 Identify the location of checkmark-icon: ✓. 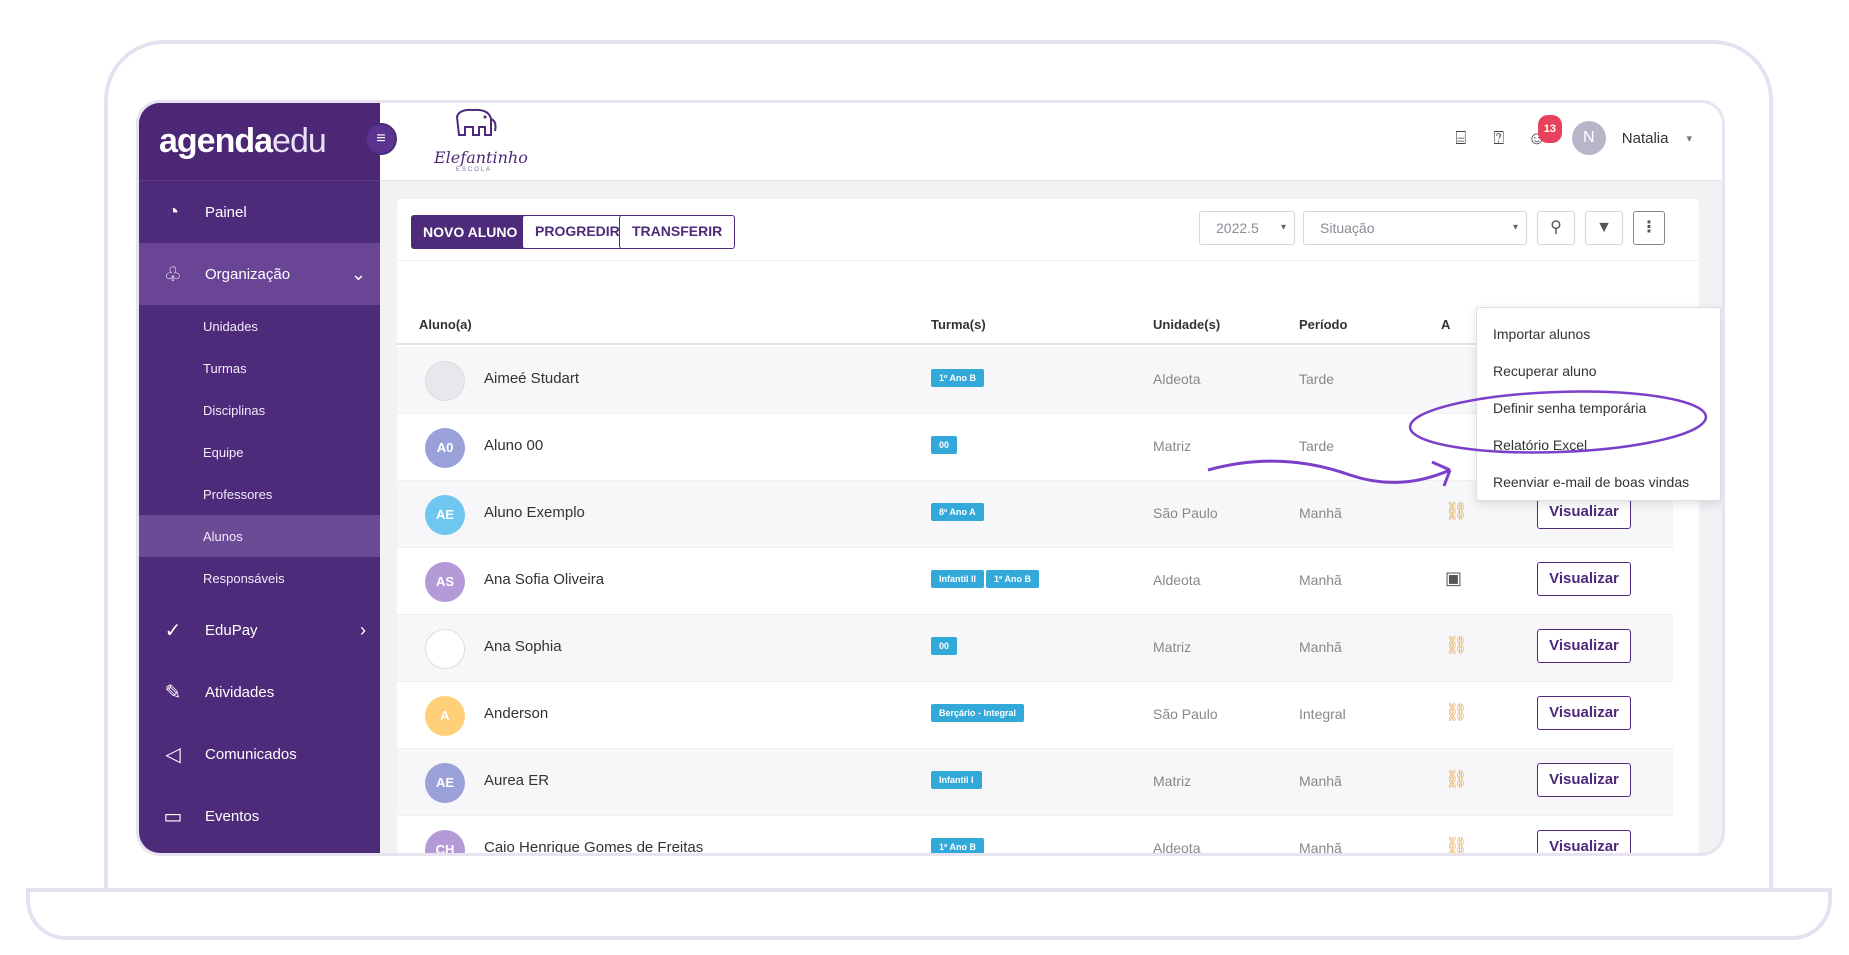
(173, 630).